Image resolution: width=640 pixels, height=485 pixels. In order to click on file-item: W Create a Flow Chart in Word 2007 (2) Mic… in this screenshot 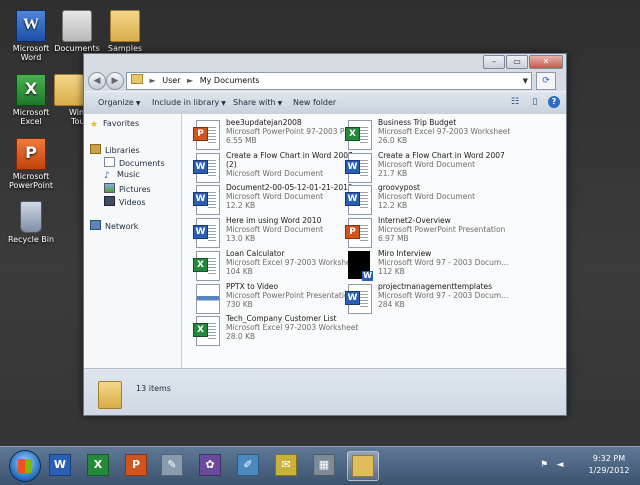, I will do `click(277, 167)`.